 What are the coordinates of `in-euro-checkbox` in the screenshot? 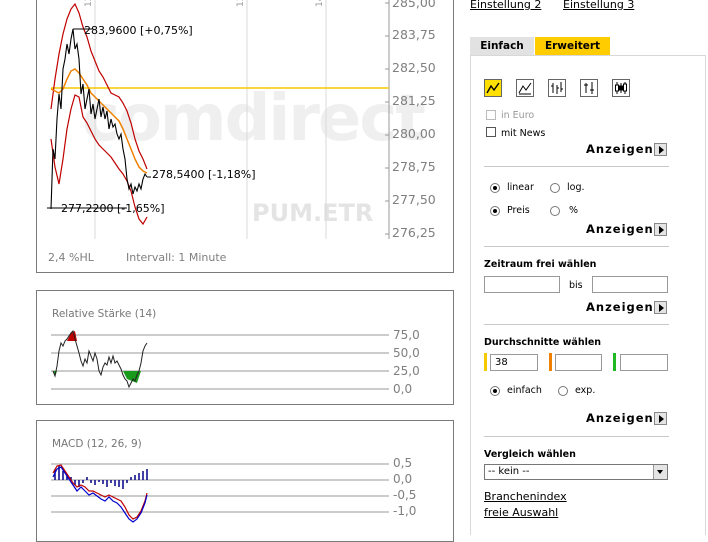 It's located at (491, 115).